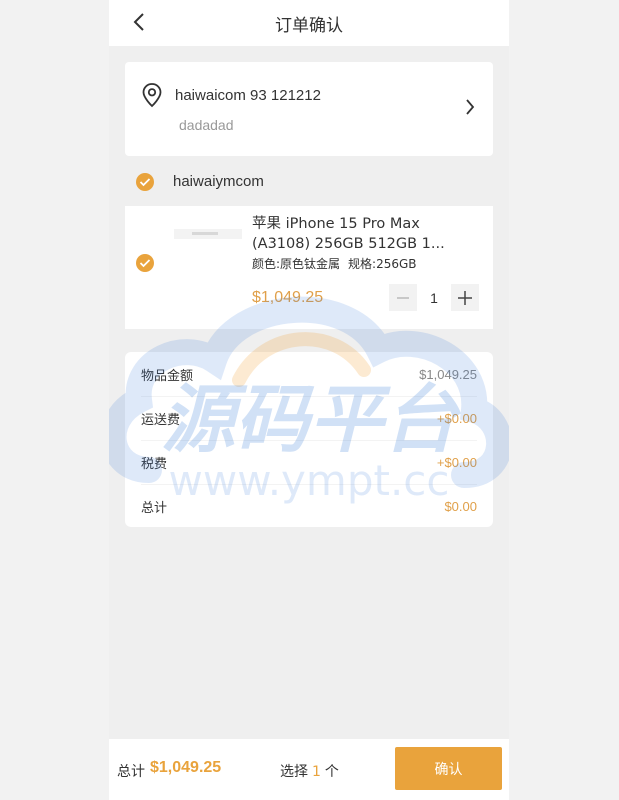  I want to click on bottom-bar: 总计 $1,049.25 选择 1 个 确认, so click(309, 769).